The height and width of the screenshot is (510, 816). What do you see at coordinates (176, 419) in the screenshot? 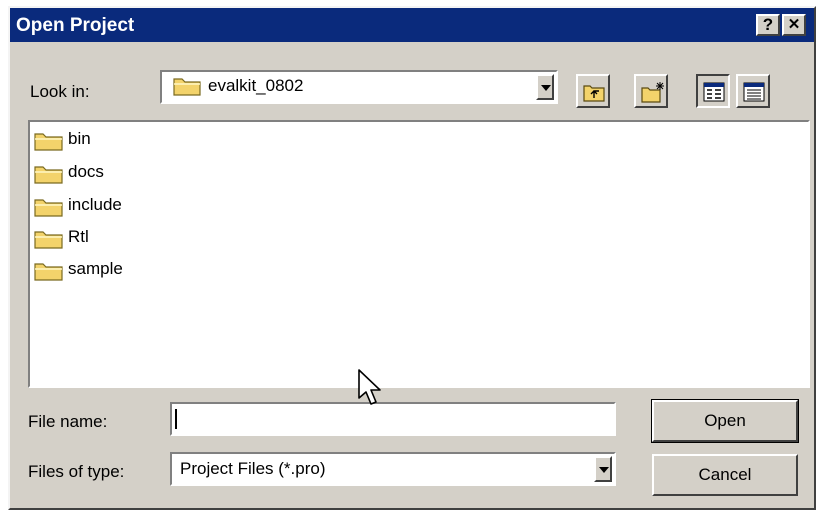
I see `text-caret` at bounding box center [176, 419].